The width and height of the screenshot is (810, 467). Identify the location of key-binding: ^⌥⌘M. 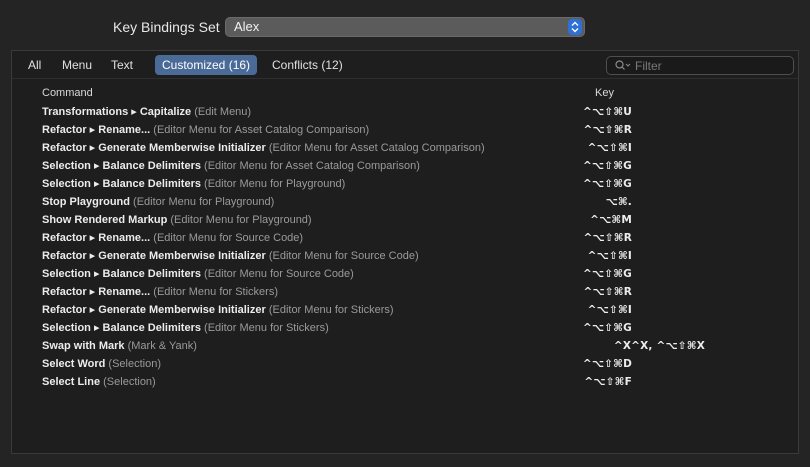
(611, 220).